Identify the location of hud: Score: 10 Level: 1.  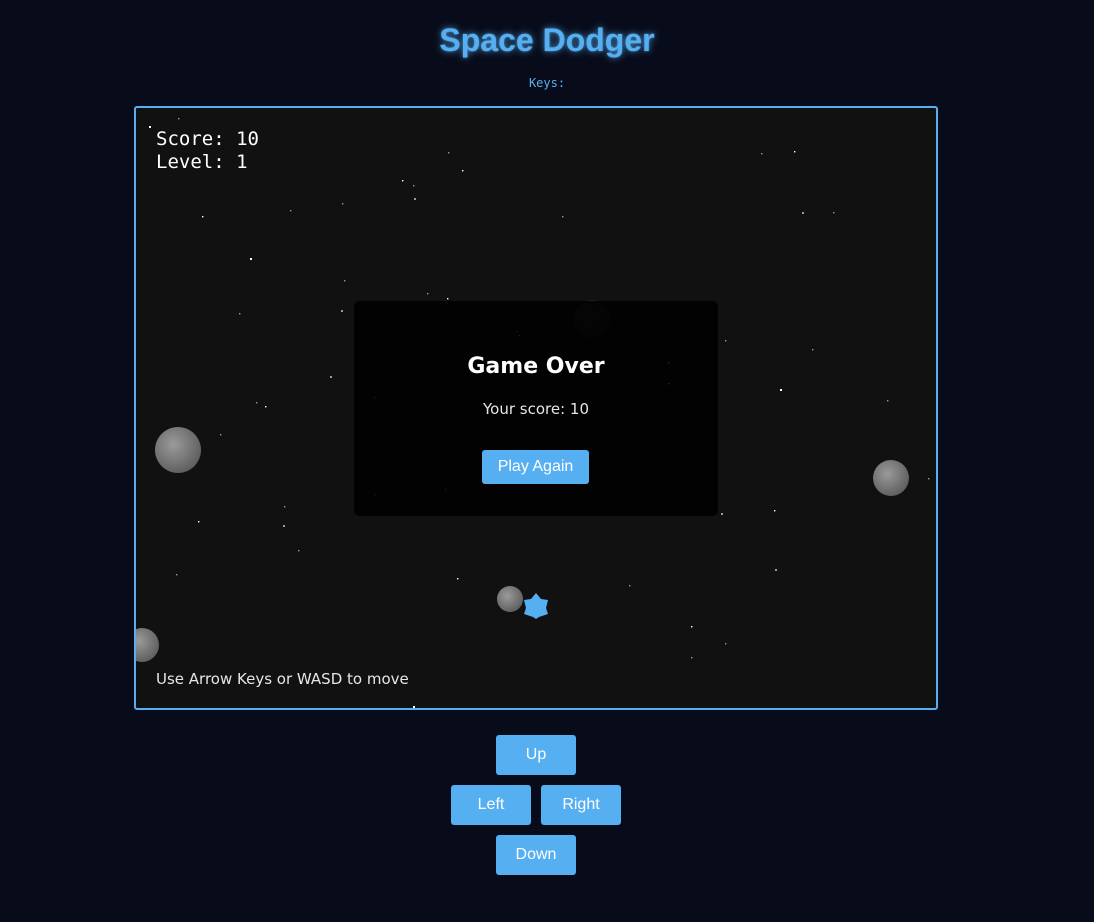
(207, 151).